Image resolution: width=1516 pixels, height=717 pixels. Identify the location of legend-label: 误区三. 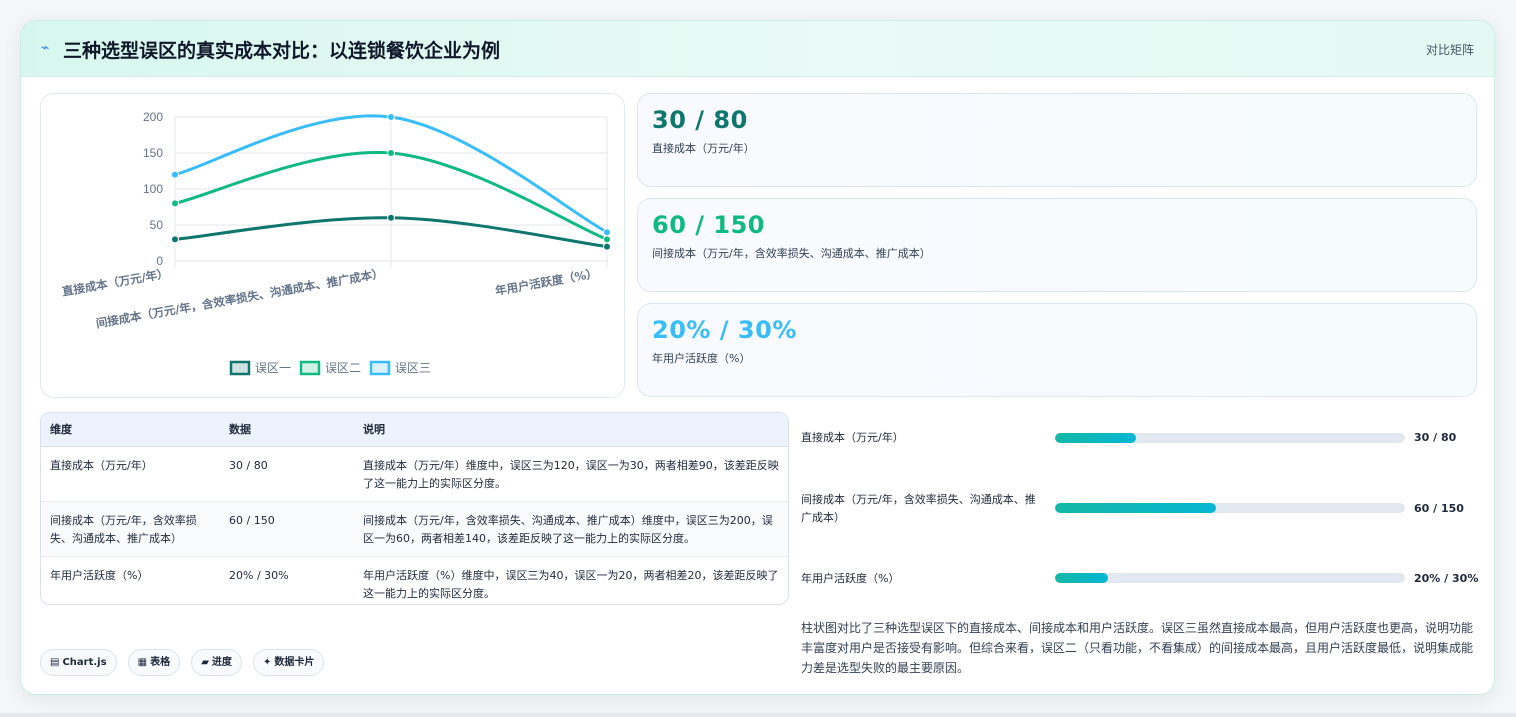
(413, 368).